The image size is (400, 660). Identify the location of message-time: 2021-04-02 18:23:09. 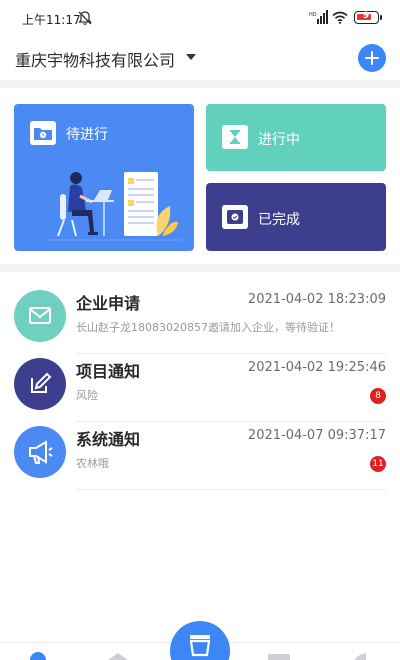
(316, 299).